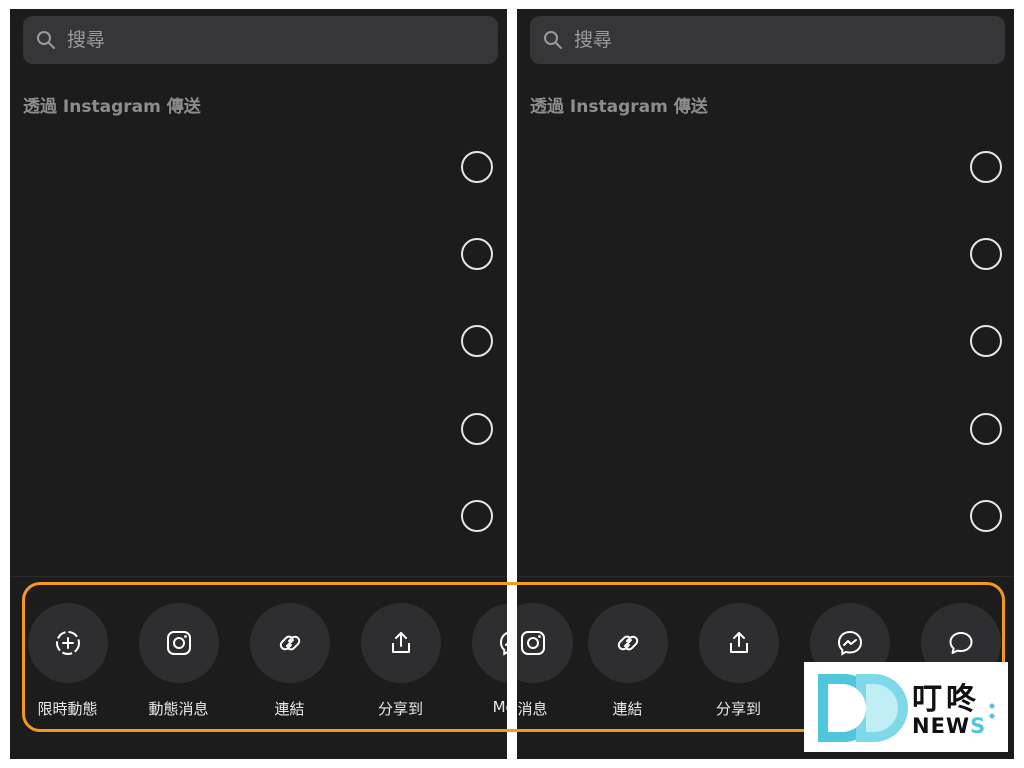 This screenshot has width=1024, height=768. What do you see at coordinates (863, 708) in the screenshot?
I see `dingdong-logo-icon` at bounding box center [863, 708].